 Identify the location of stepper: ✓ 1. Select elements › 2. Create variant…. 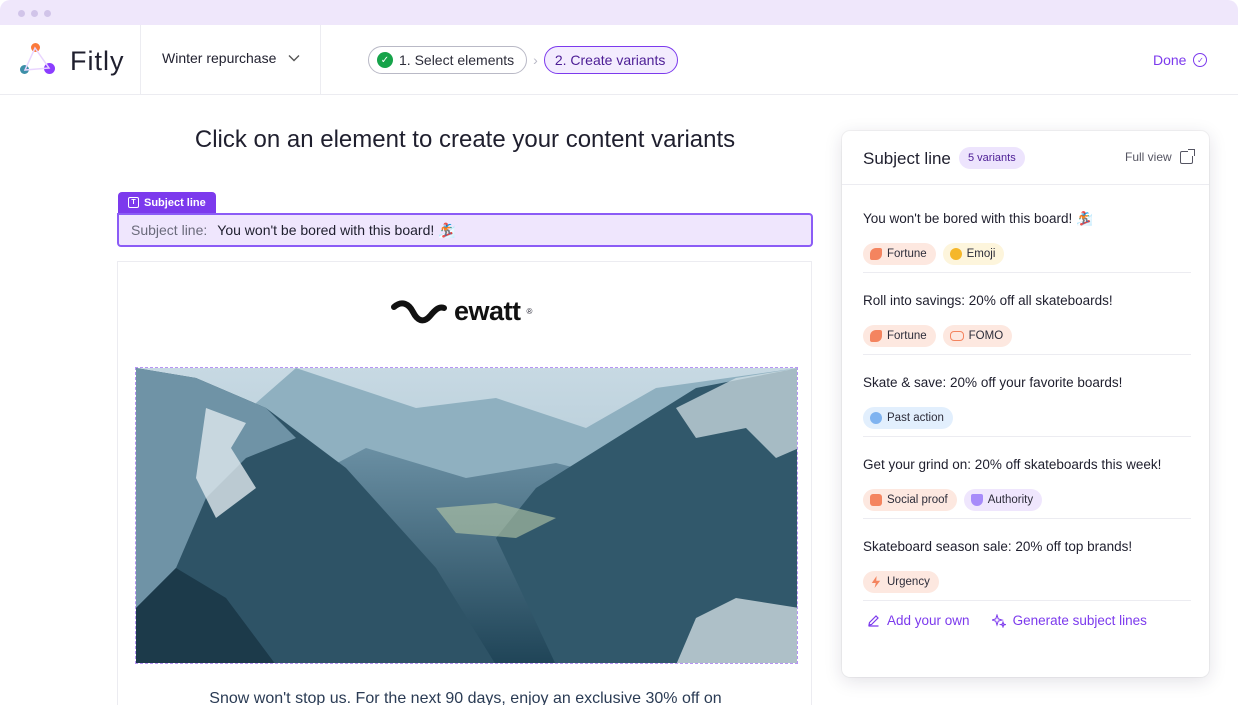
(523, 60).